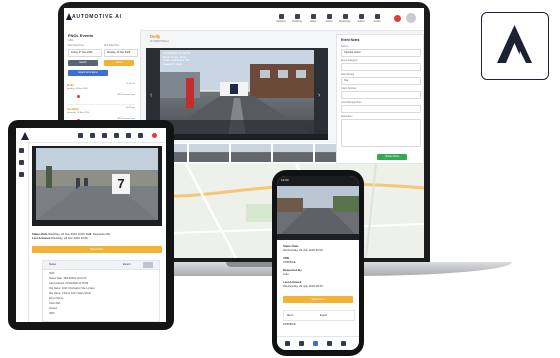  Describe the element at coordinates (72, 288) in the screenshot. I see `detail-line: Org Name: 4020 Information Site Limited` at that location.